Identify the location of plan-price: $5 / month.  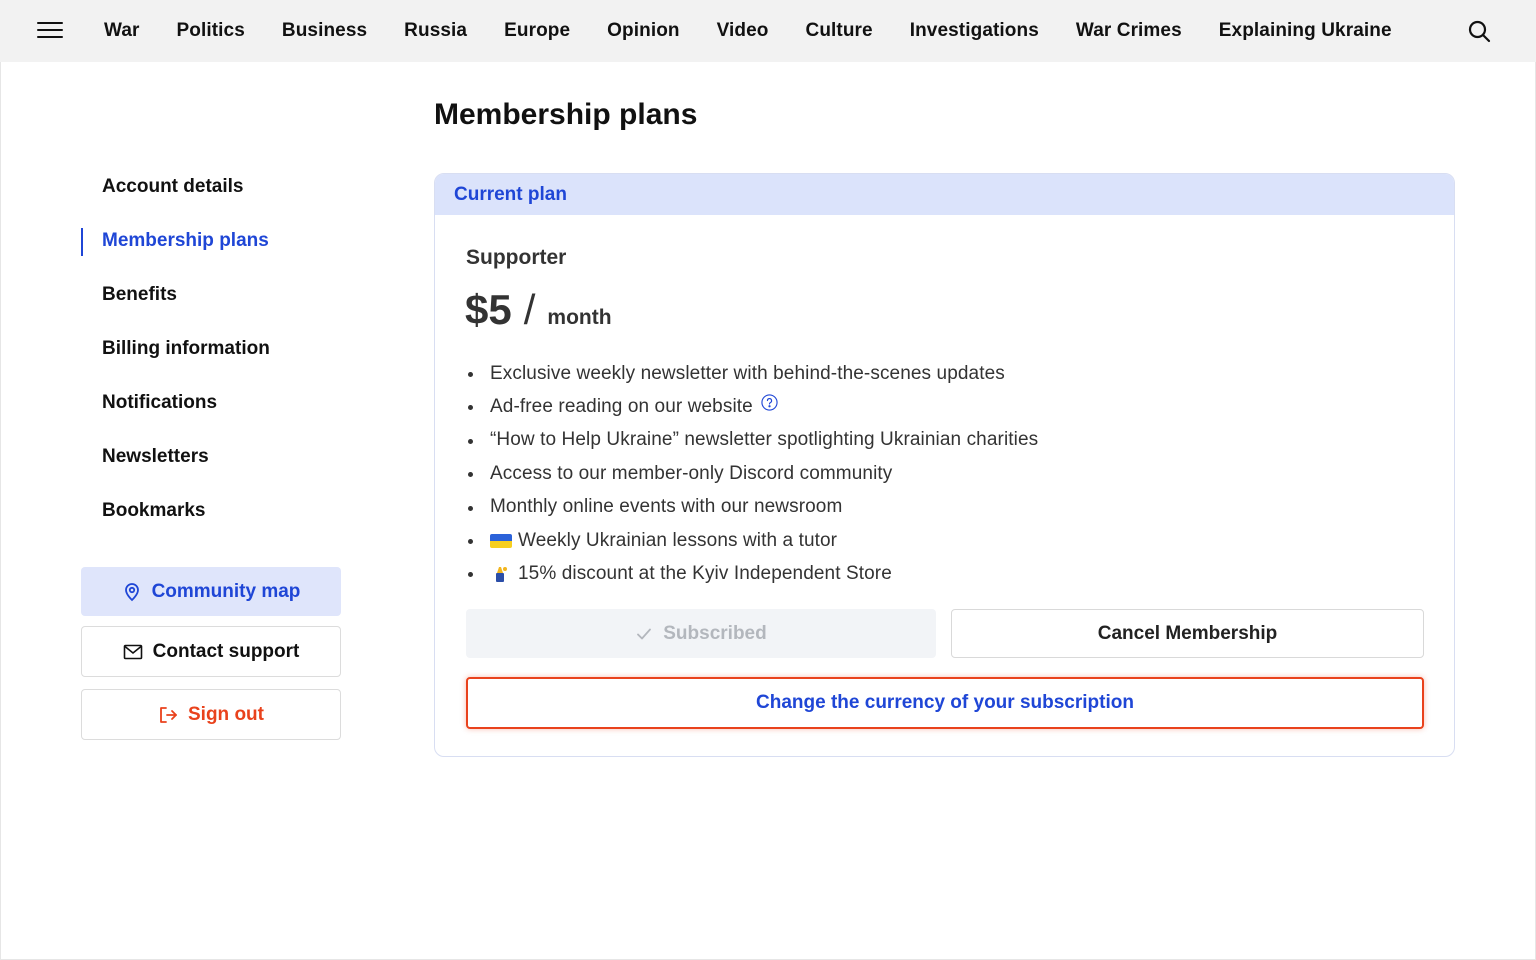
(538, 310).